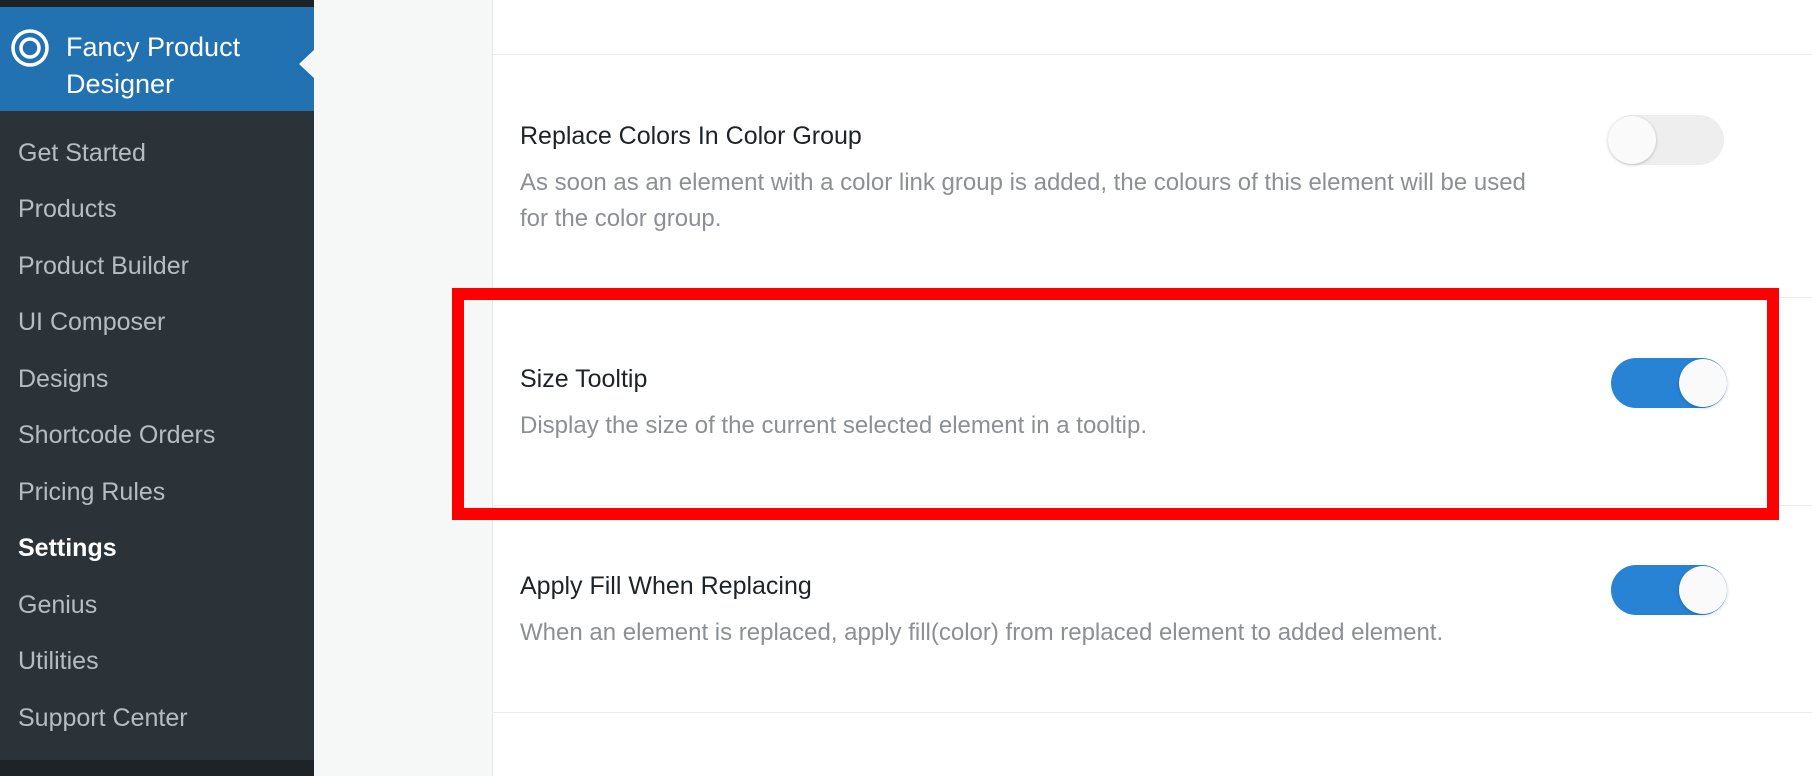  Describe the element at coordinates (157, 605) in the screenshot. I see `sidebar-item-genius: Genius` at that location.